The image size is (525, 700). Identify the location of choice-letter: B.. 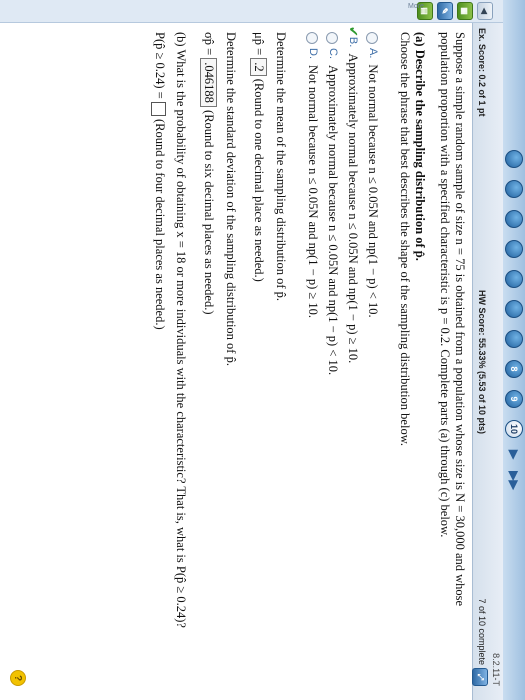
(353, 42).